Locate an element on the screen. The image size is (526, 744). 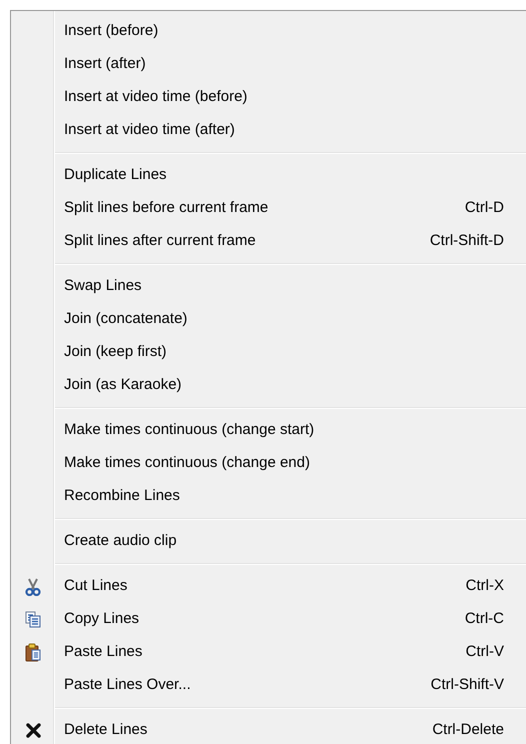
copy-icon is located at coordinates (33, 619).